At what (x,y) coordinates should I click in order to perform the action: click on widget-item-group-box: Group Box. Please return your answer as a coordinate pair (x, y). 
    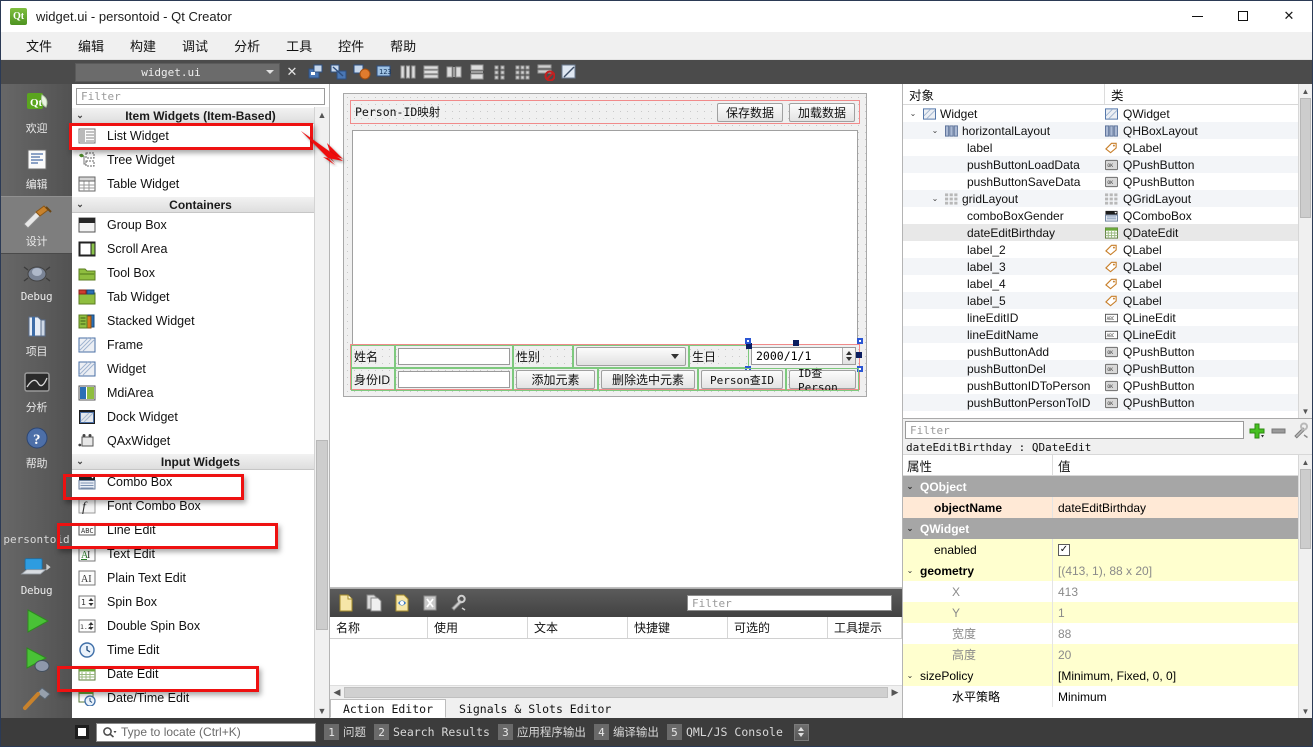
    Looking at the image, I should click on (200, 225).